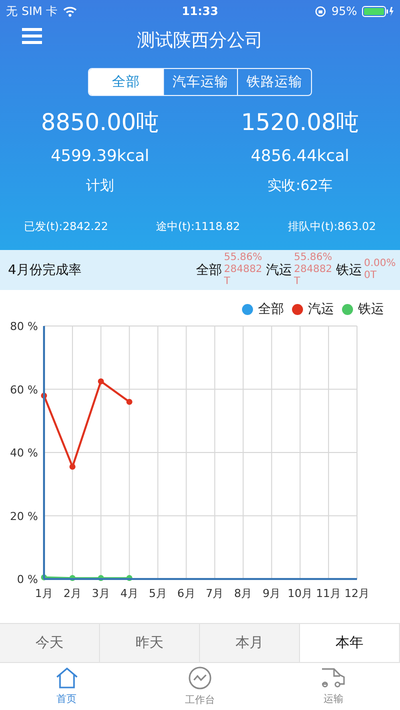 This screenshot has height=710, width=400. I want to click on tonnage-value: 8850.00吨, so click(100, 123).